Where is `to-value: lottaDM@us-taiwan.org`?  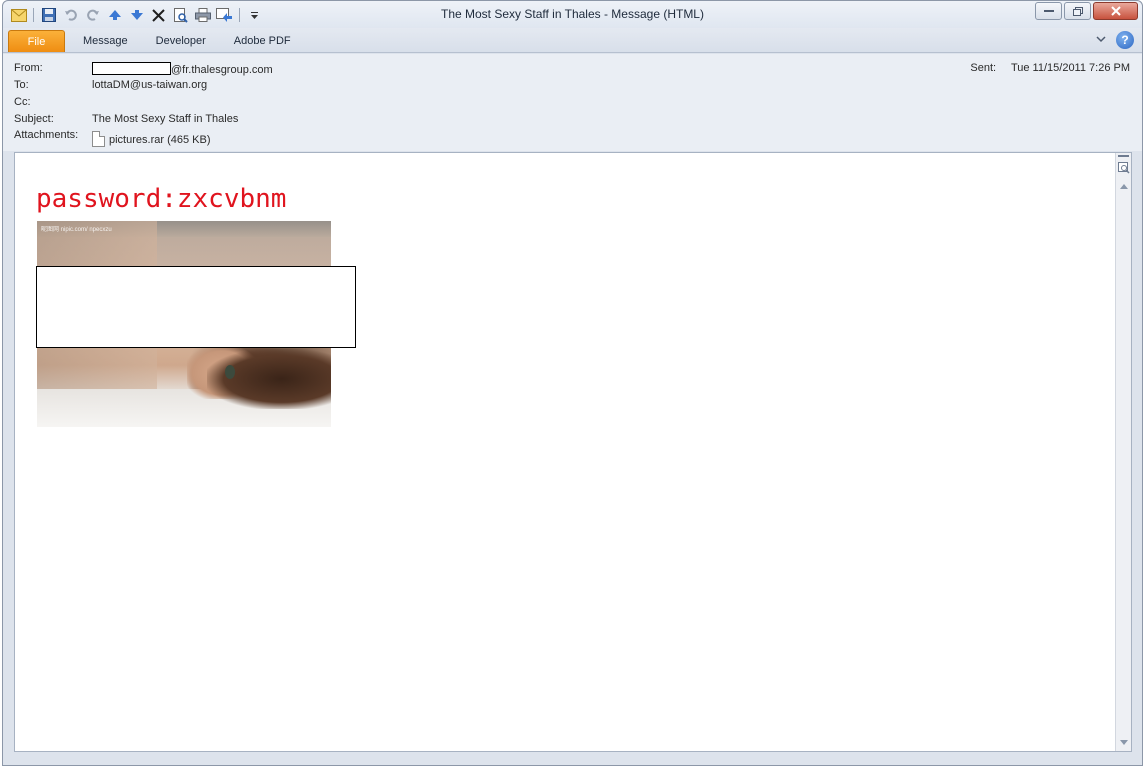
to-value: lottaDM@us-taiwan.org is located at coordinates (149, 85).